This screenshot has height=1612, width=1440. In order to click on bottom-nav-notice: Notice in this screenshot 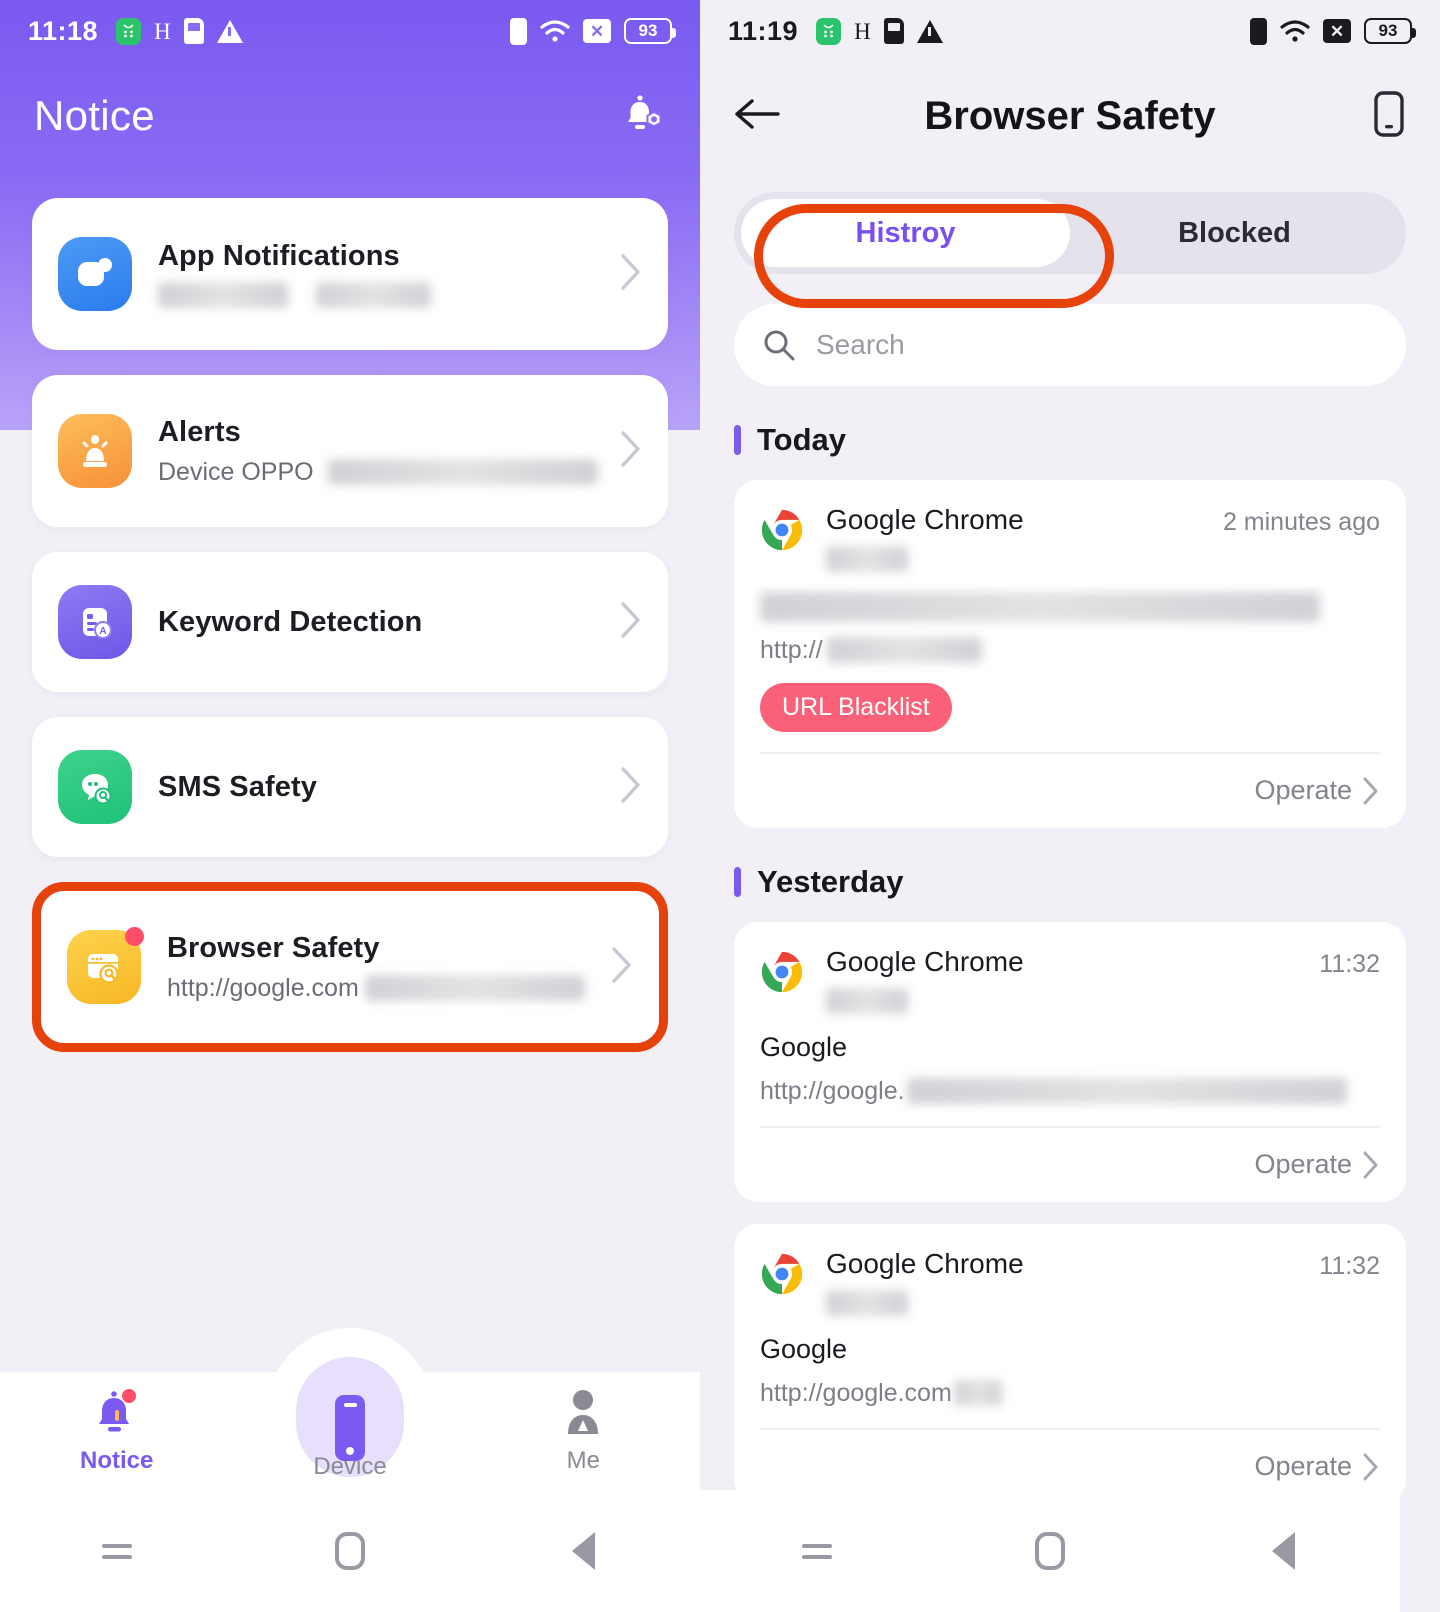, I will do `click(116, 1431)`.